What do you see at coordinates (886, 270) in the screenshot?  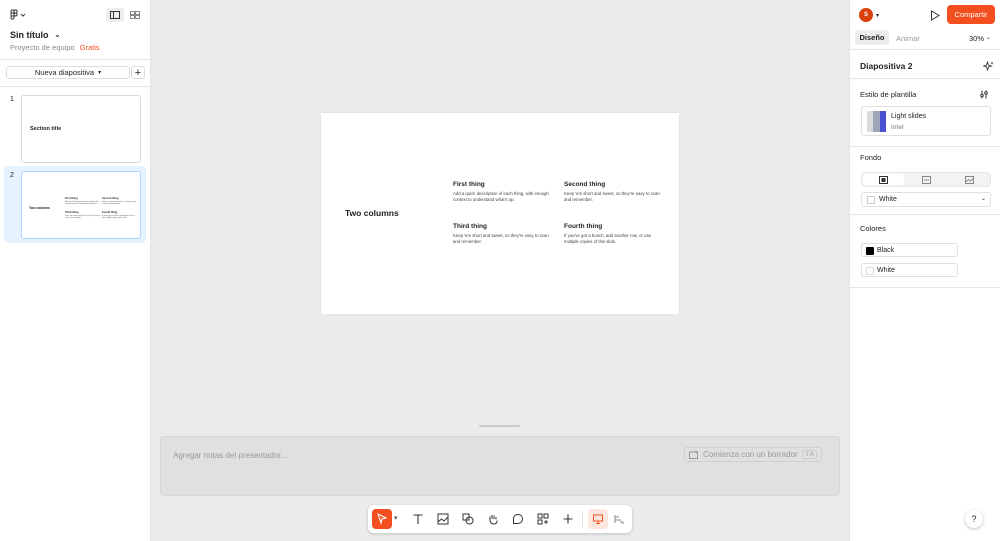 I see `color-name: White` at bounding box center [886, 270].